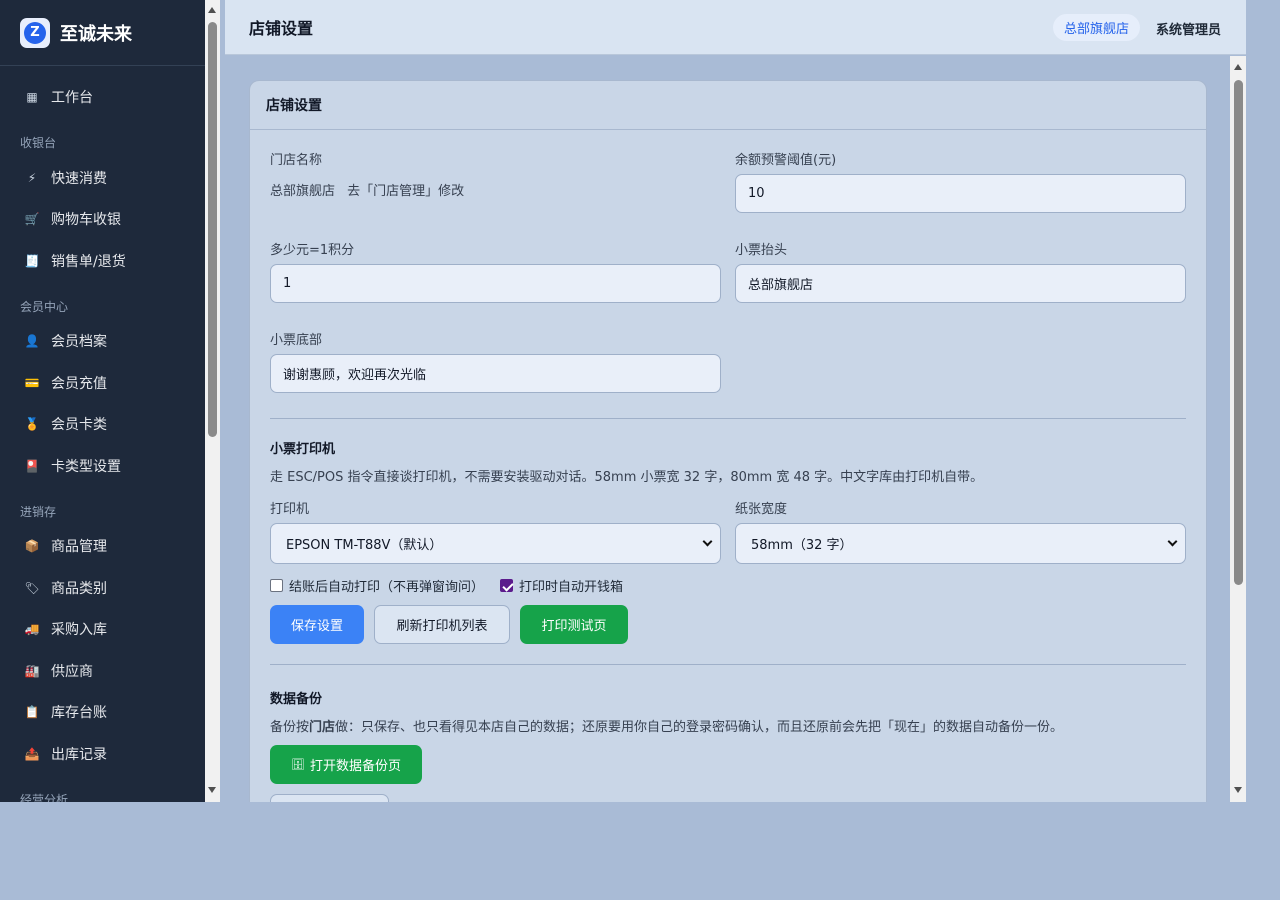  Describe the element at coordinates (281, 28) in the screenshot. I see `page-title: 店铺设置` at that location.